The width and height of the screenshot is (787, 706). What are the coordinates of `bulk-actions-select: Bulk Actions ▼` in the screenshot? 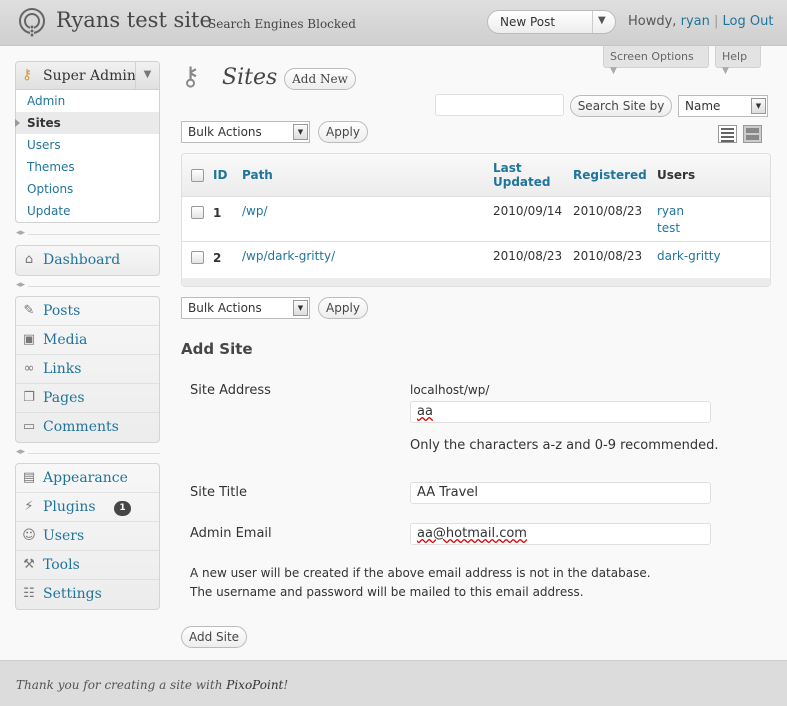 It's located at (245, 132).